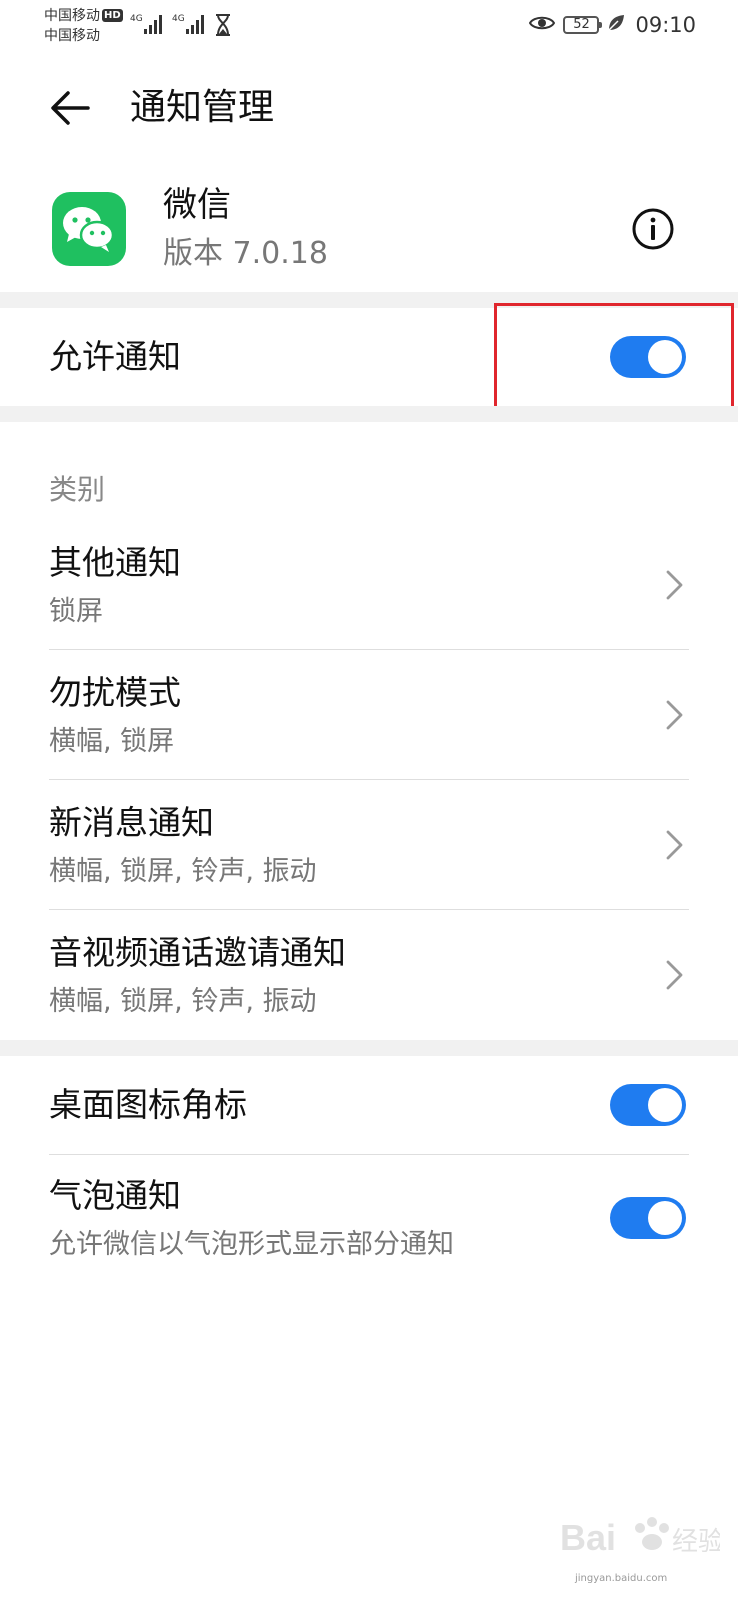  Describe the element at coordinates (696, 1542) in the screenshot. I see `svg-text: 经验` at that location.